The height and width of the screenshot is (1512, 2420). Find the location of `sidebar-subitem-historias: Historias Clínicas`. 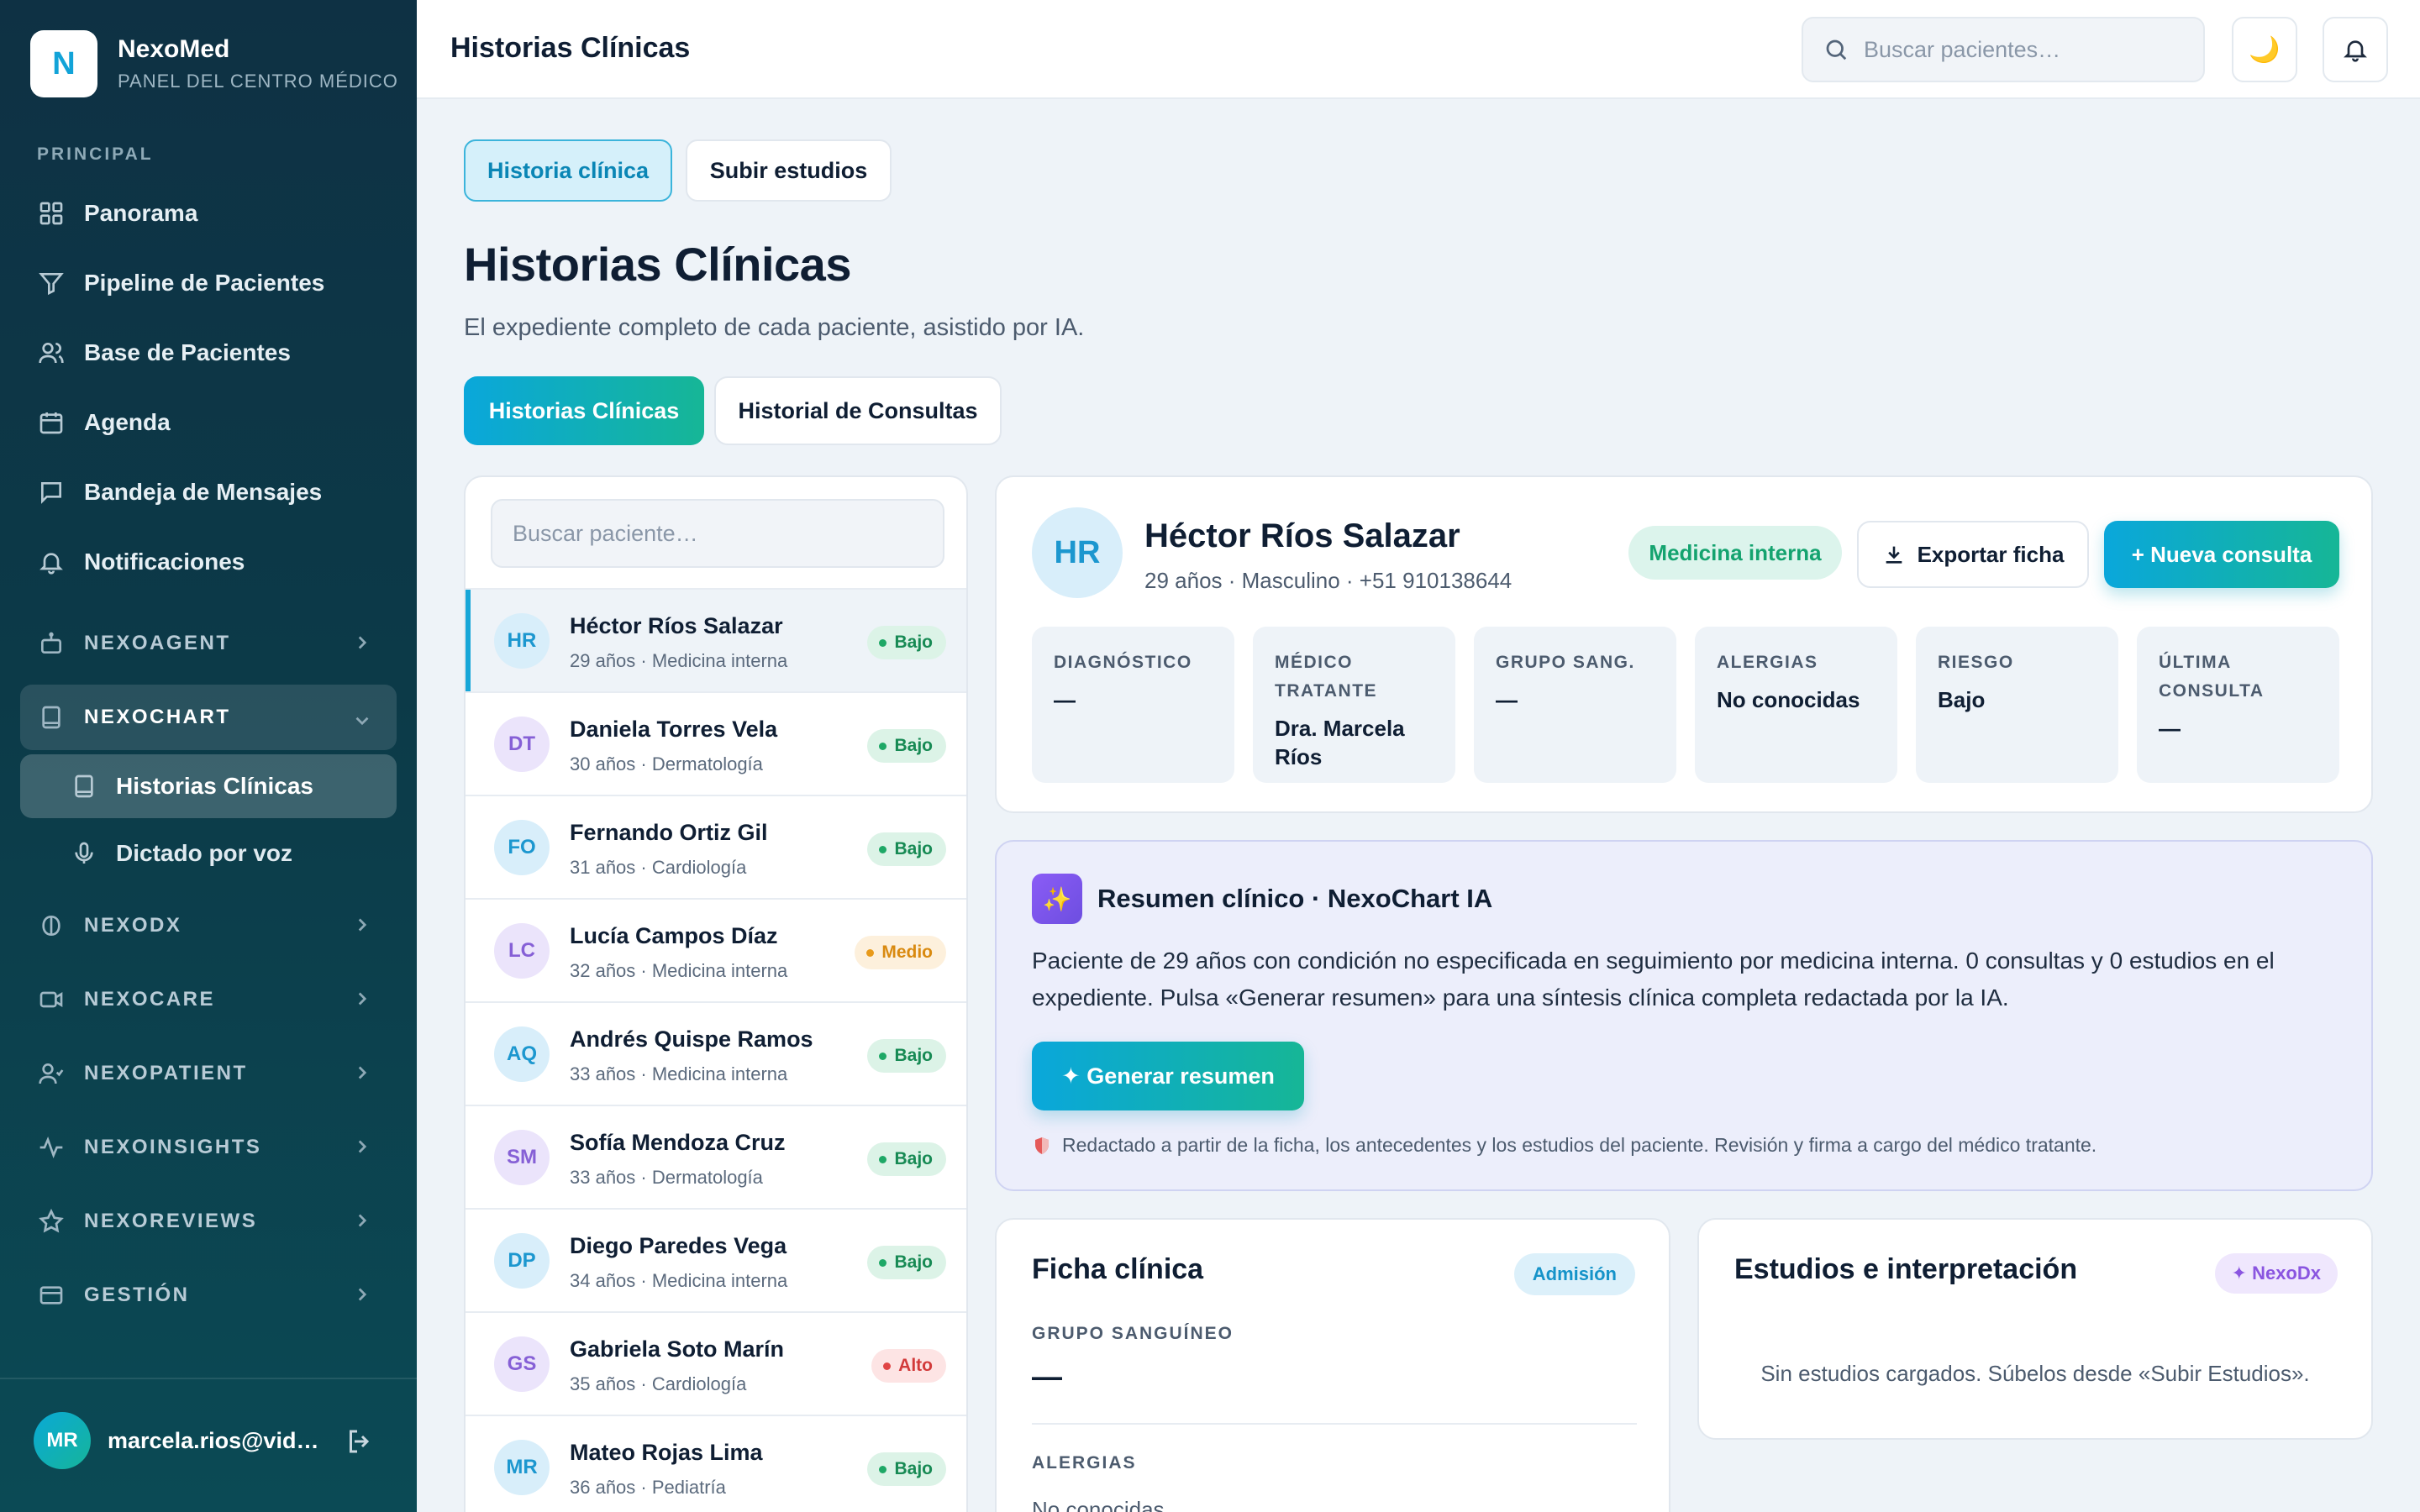

sidebar-subitem-historias: Historias Clínicas is located at coordinates (208, 786).